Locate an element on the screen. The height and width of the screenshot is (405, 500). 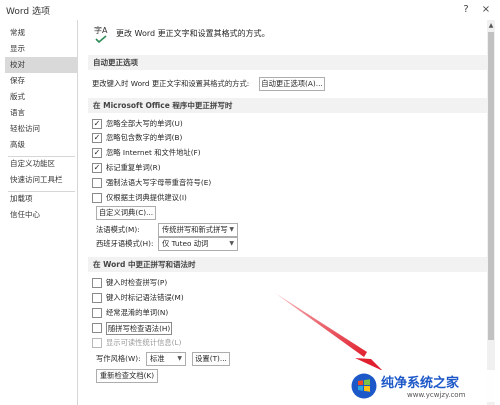
watermark-logo: 纯净系统之家 www.ycwjzy.com is located at coordinates (422, 386).